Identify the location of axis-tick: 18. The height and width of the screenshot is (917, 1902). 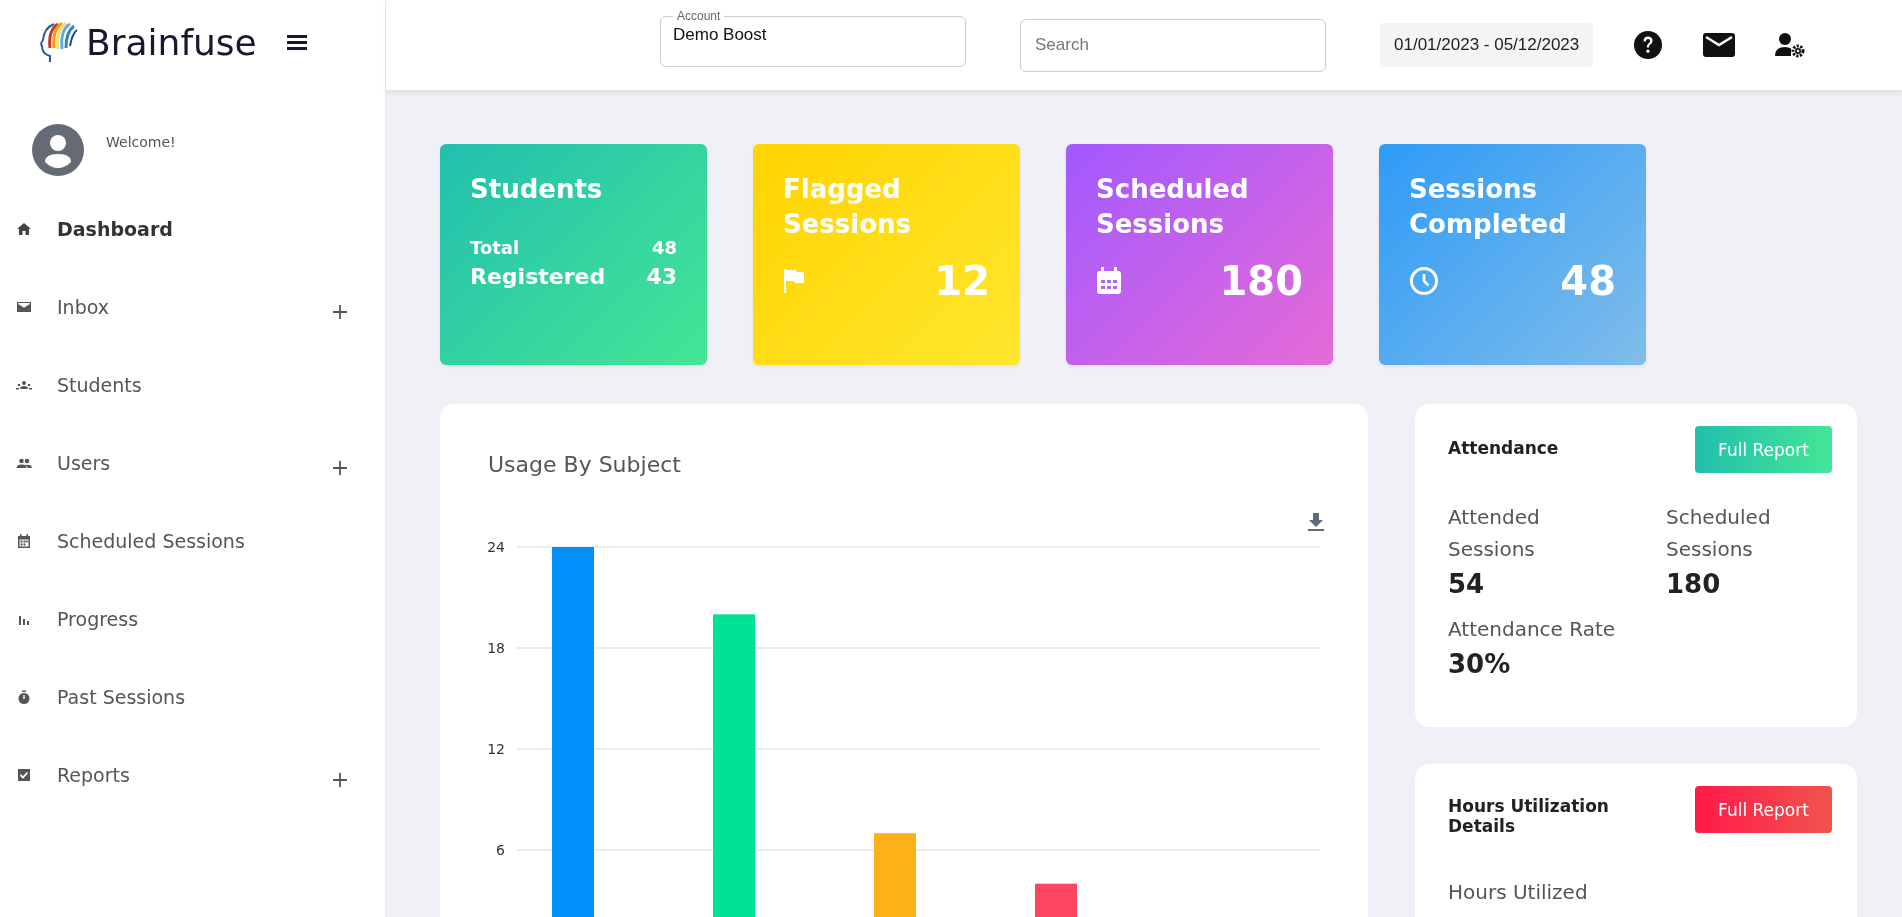
(496, 648).